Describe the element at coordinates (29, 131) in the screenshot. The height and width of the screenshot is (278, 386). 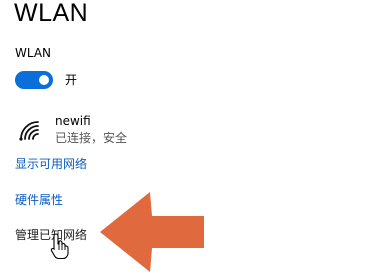
I see `wifi-icon` at that location.